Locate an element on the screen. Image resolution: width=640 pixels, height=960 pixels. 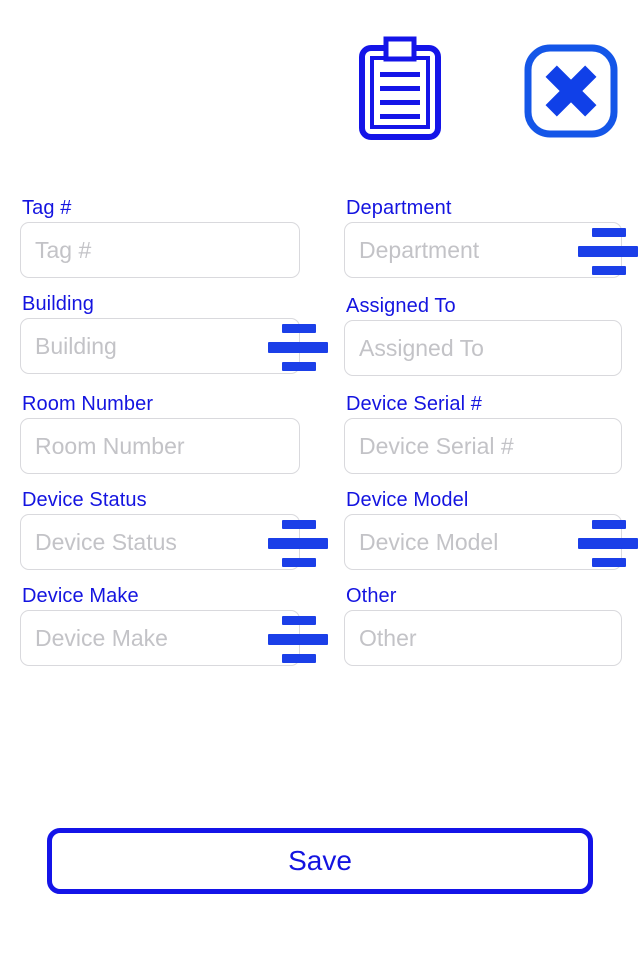
label-other: Other is located at coordinates (371, 596).